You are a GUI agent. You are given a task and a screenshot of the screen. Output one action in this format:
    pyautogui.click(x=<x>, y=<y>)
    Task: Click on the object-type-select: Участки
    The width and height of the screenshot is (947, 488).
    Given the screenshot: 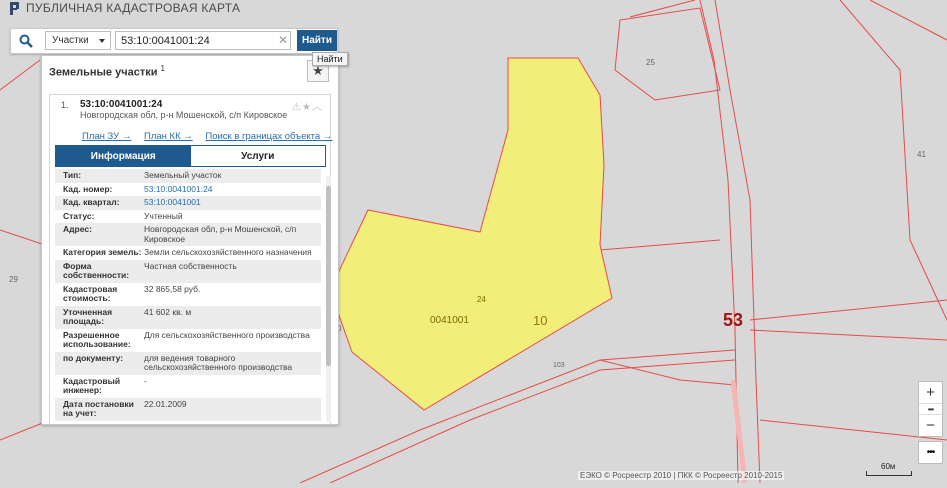 What is the action you would take?
    pyautogui.click(x=78, y=40)
    